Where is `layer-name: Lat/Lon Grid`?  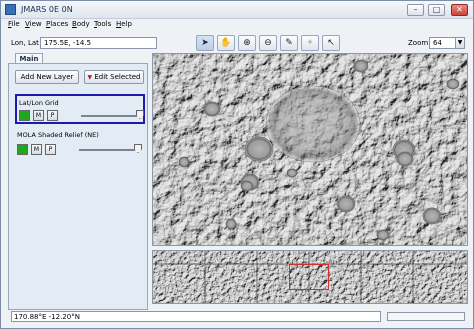 layer-name: Lat/Lon Grid is located at coordinates (39, 103).